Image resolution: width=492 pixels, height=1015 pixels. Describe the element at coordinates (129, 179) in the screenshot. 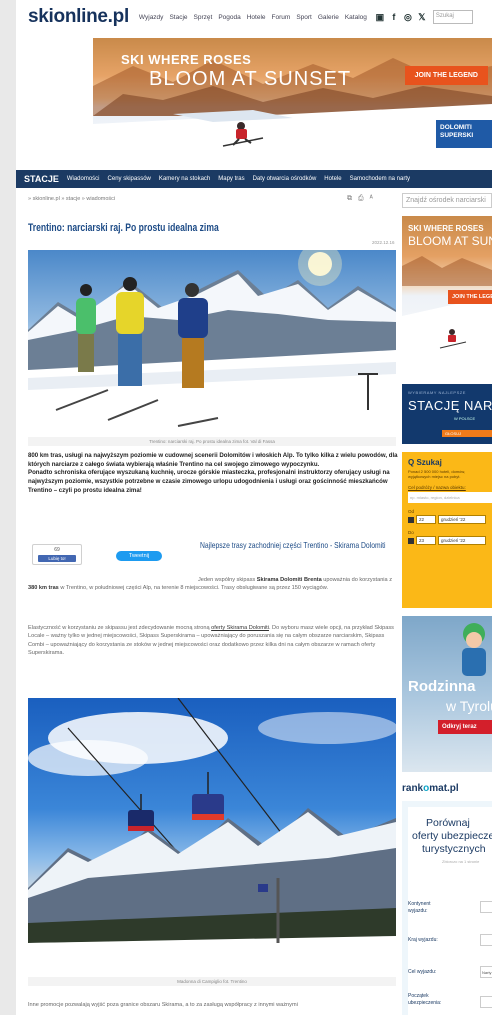

I see `main-nav-item: Ceny skipassów` at that location.